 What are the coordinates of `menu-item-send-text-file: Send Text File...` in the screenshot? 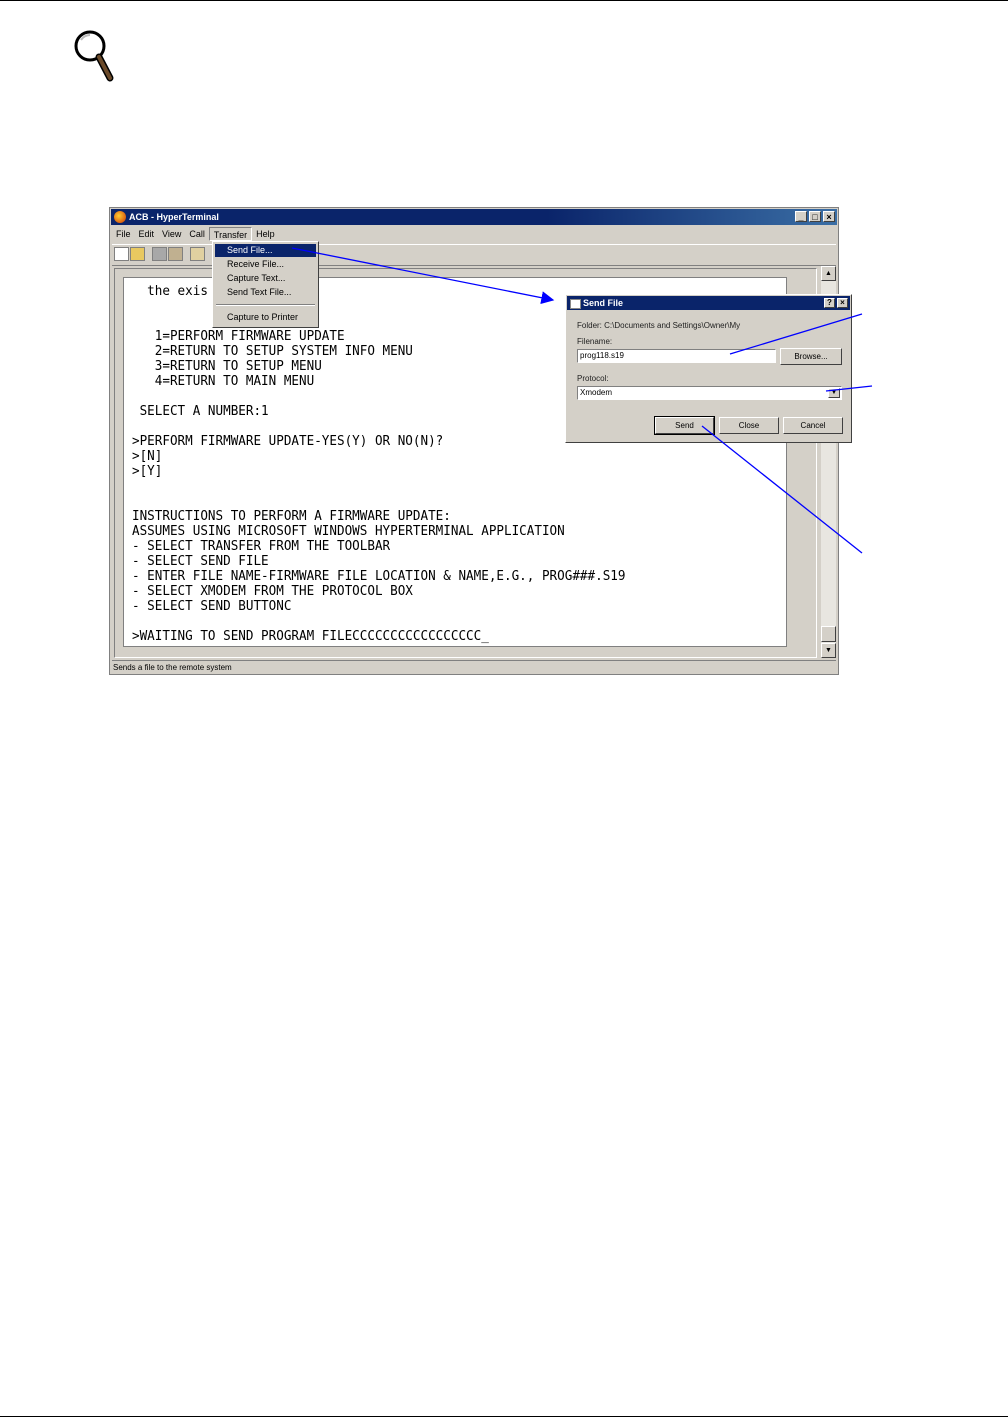 It's located at (265, 292).